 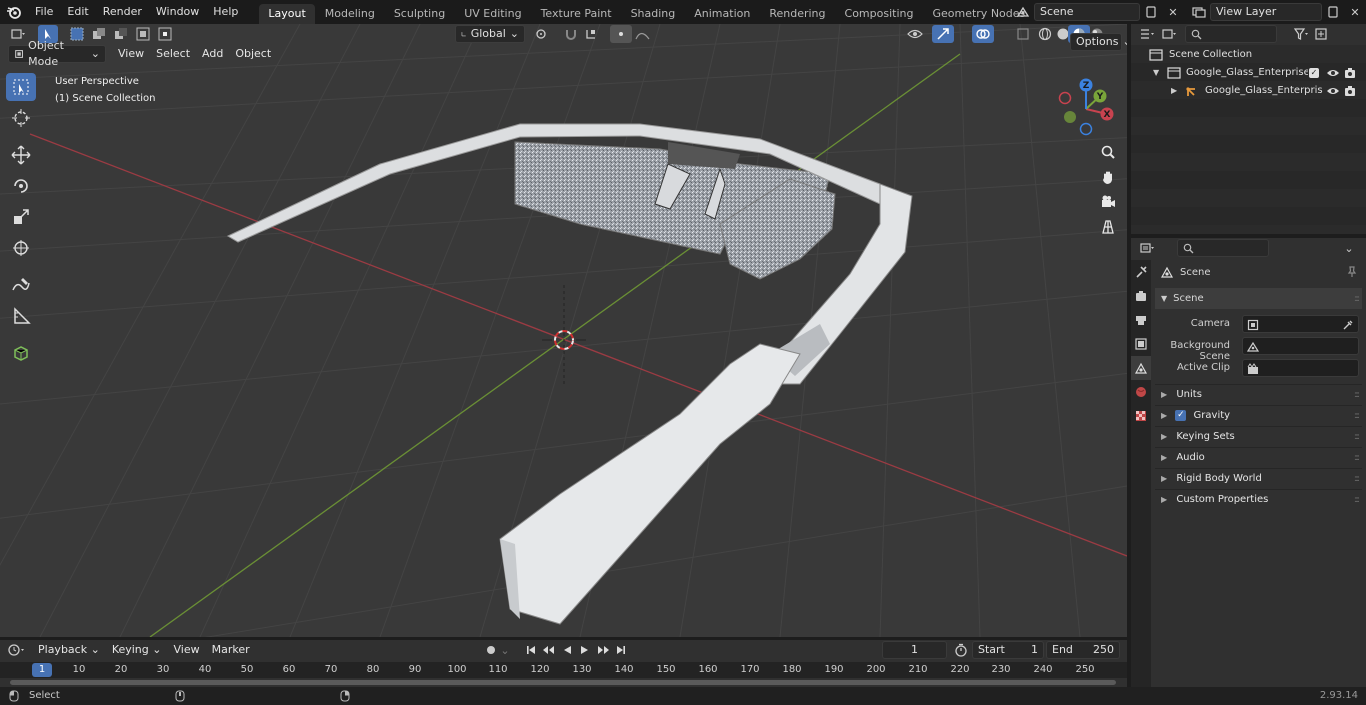 What do you see at coordinates (643, 34) in the screenshot?
I see `falloff-icon` at bounding box center [643, 34].